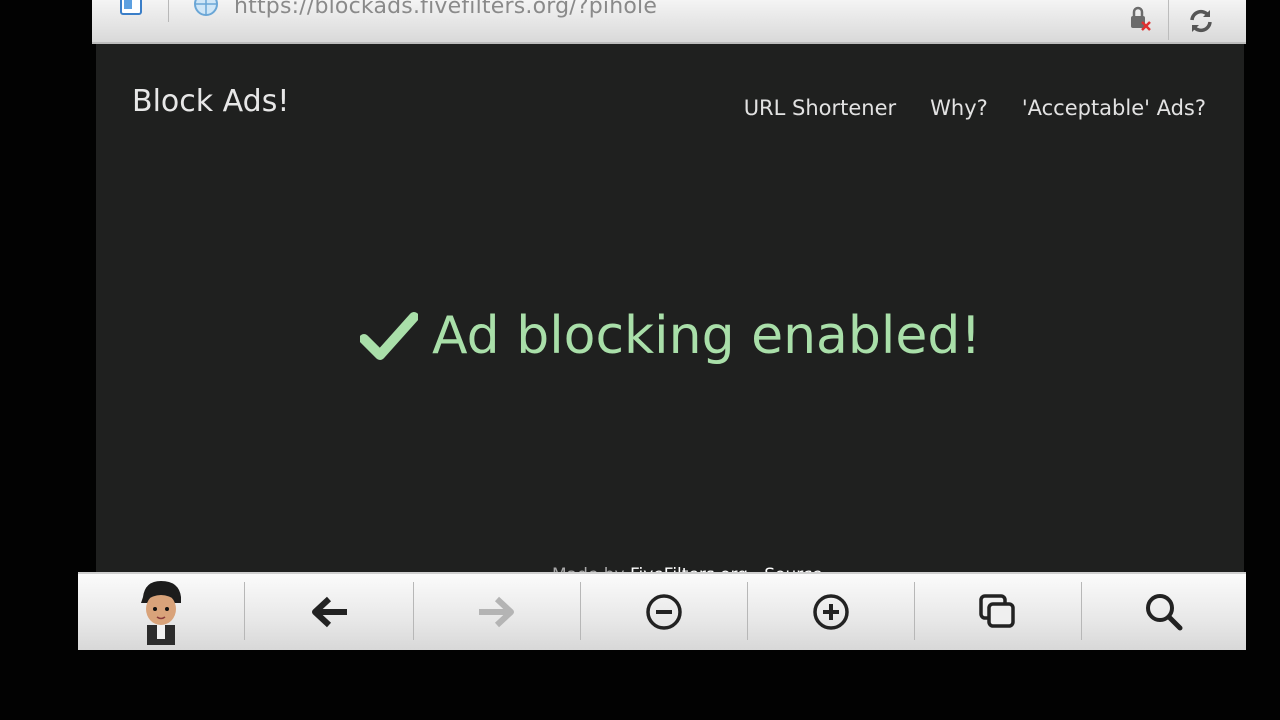 This screenshot has height=720, width=1280. I want to click on address-bar: https://blockads.fivefilters.org/?pihole, so click(669, 22).